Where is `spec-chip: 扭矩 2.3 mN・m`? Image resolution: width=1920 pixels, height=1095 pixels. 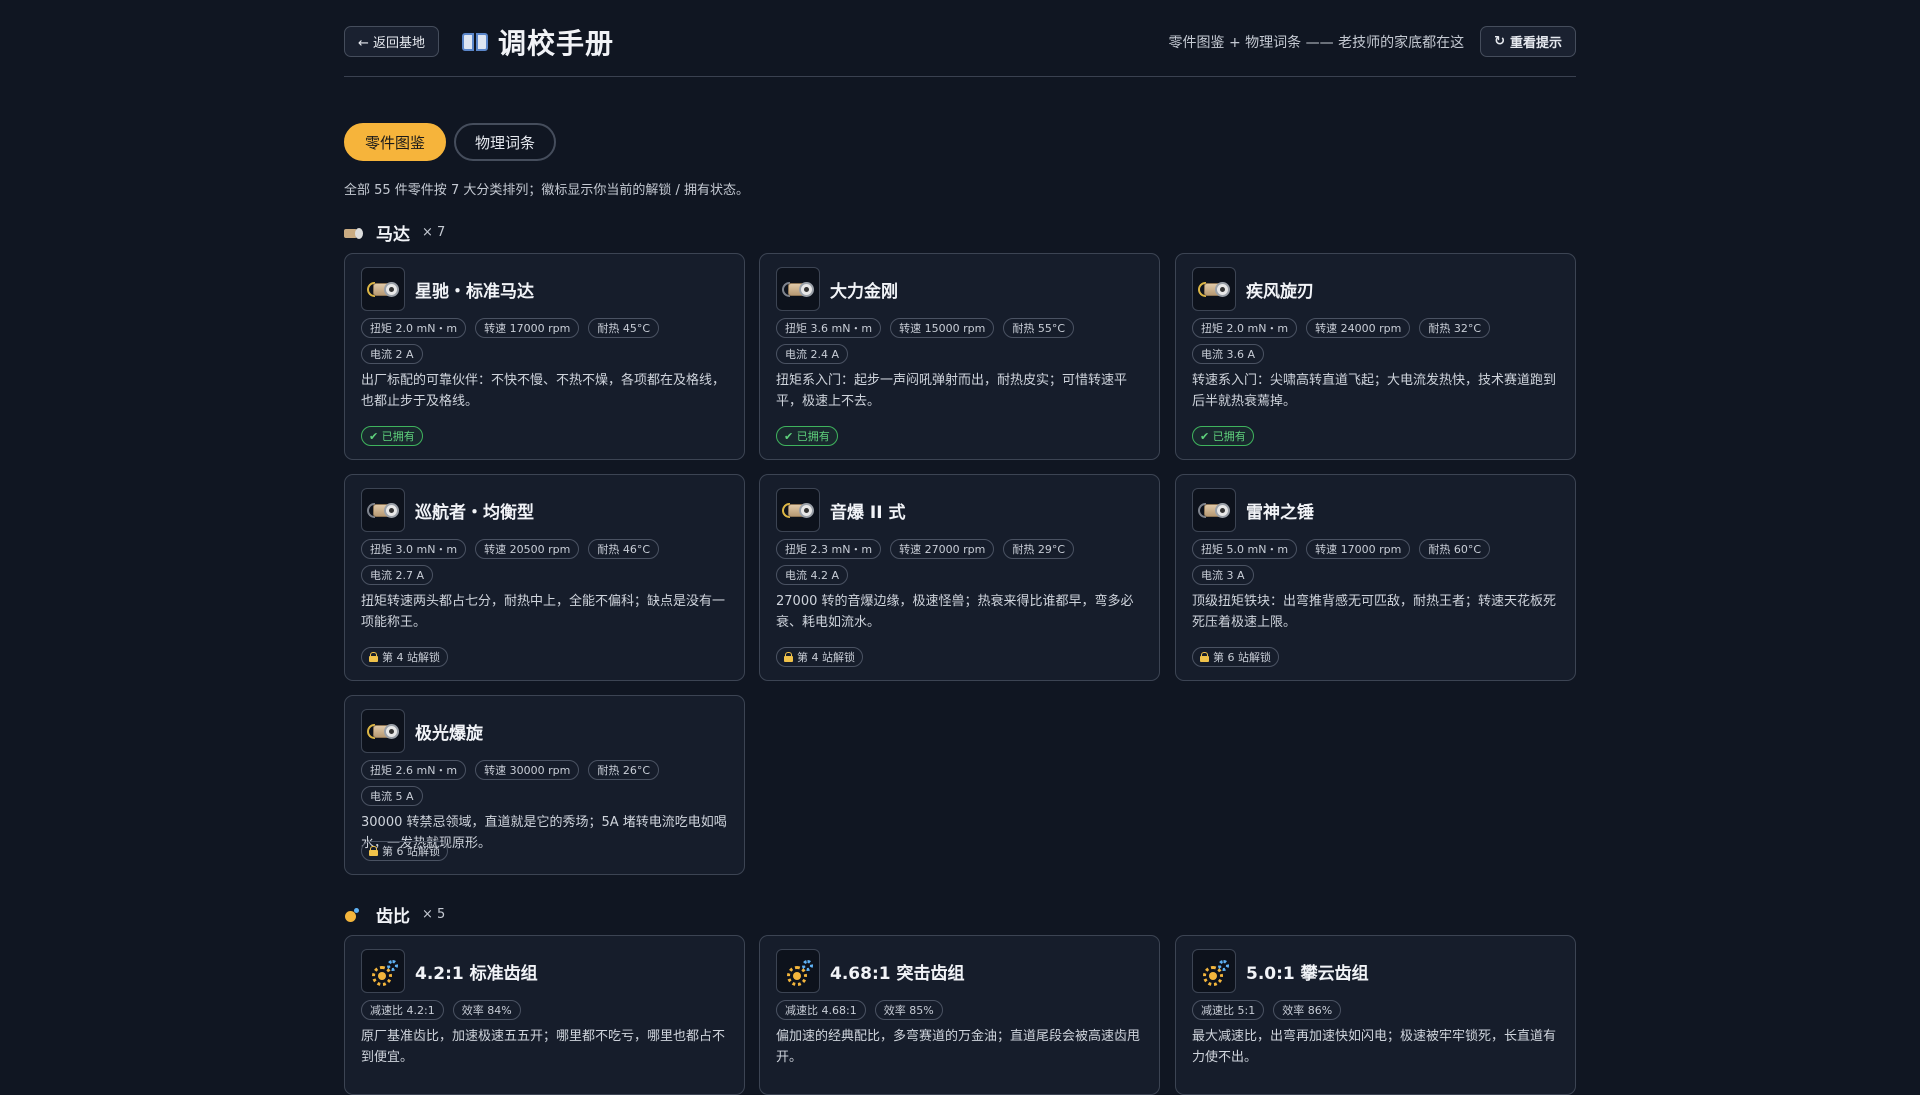 spec-chip: 扭矩 2.3 mN・m is located at coordinates (829, 549).